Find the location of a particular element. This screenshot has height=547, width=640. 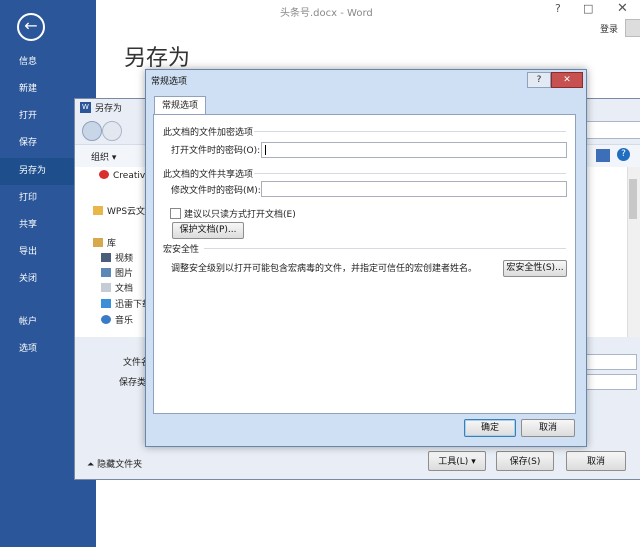

search-input is located at coordinates (611, 130).